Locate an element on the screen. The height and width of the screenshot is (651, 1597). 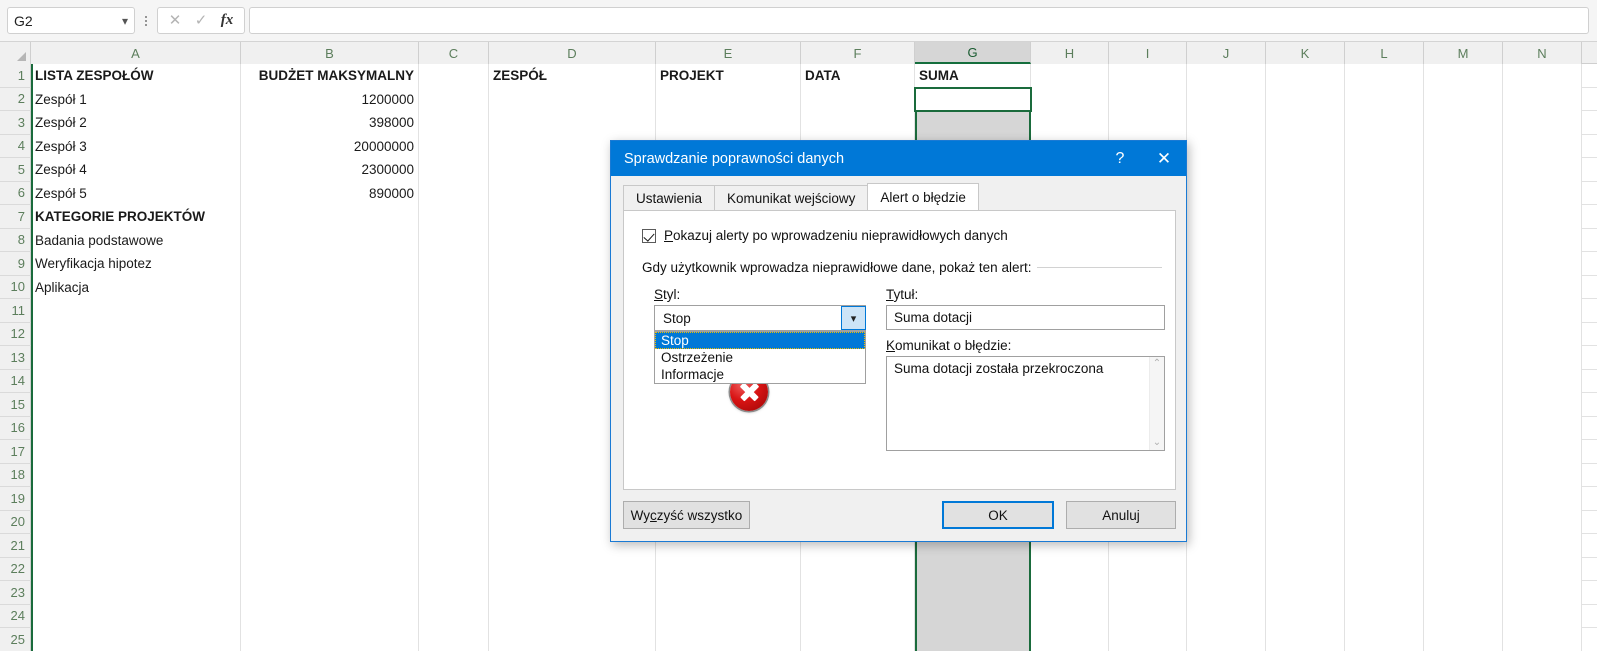
cell-C22 is located at coordinates (454, 569).